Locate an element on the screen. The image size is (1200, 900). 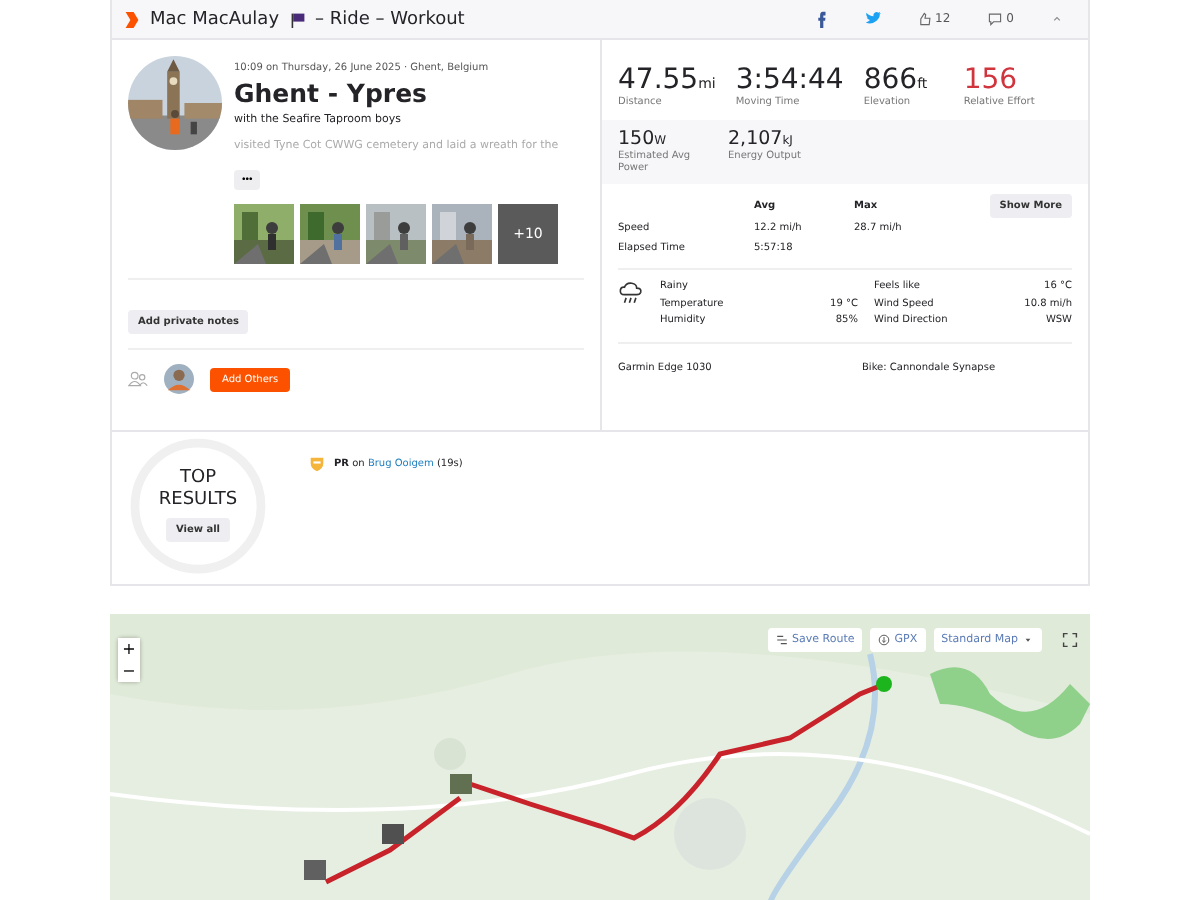
trophy-icon is located at coordinates (317, 464).